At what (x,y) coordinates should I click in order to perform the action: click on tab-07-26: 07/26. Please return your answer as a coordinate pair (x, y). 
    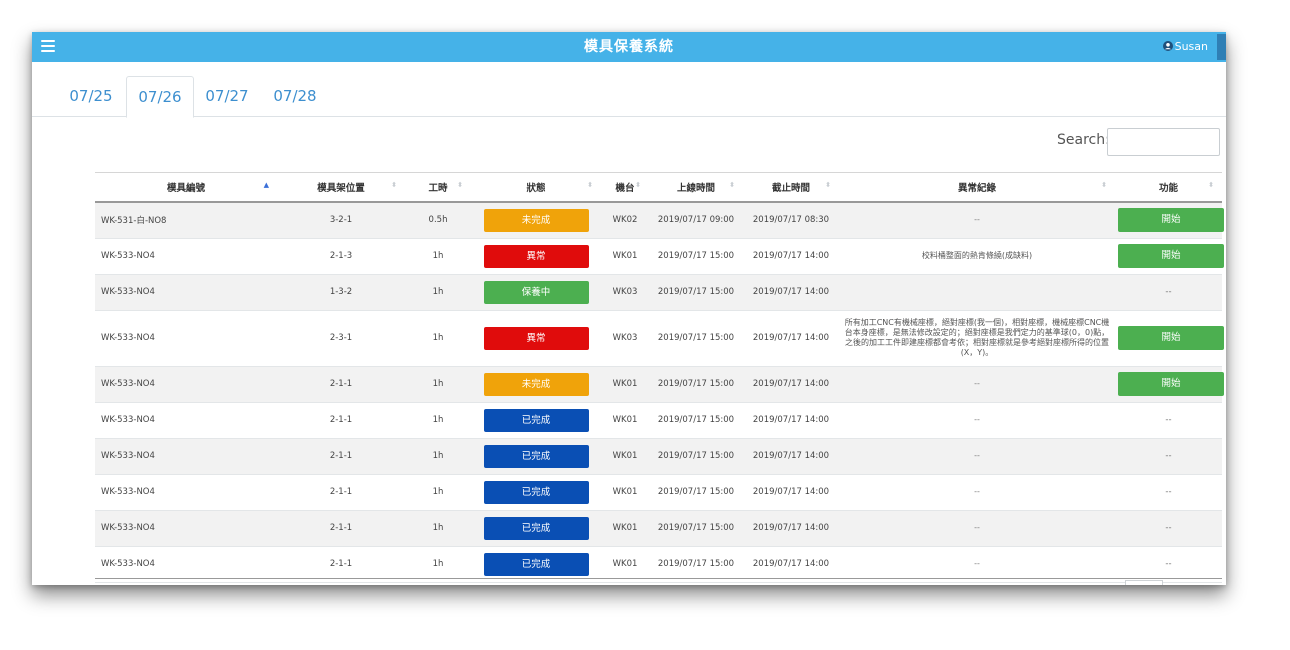
    Looking at the image, I should click on (160, 97).